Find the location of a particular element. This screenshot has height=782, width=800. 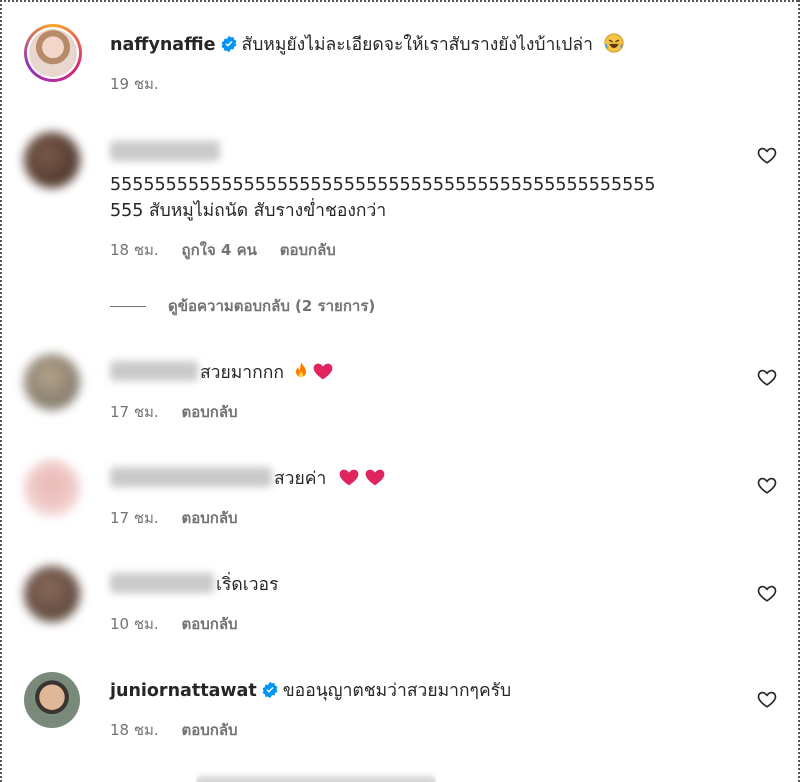

comment-text: สวยมากกก is located at coordinates (242, 373).